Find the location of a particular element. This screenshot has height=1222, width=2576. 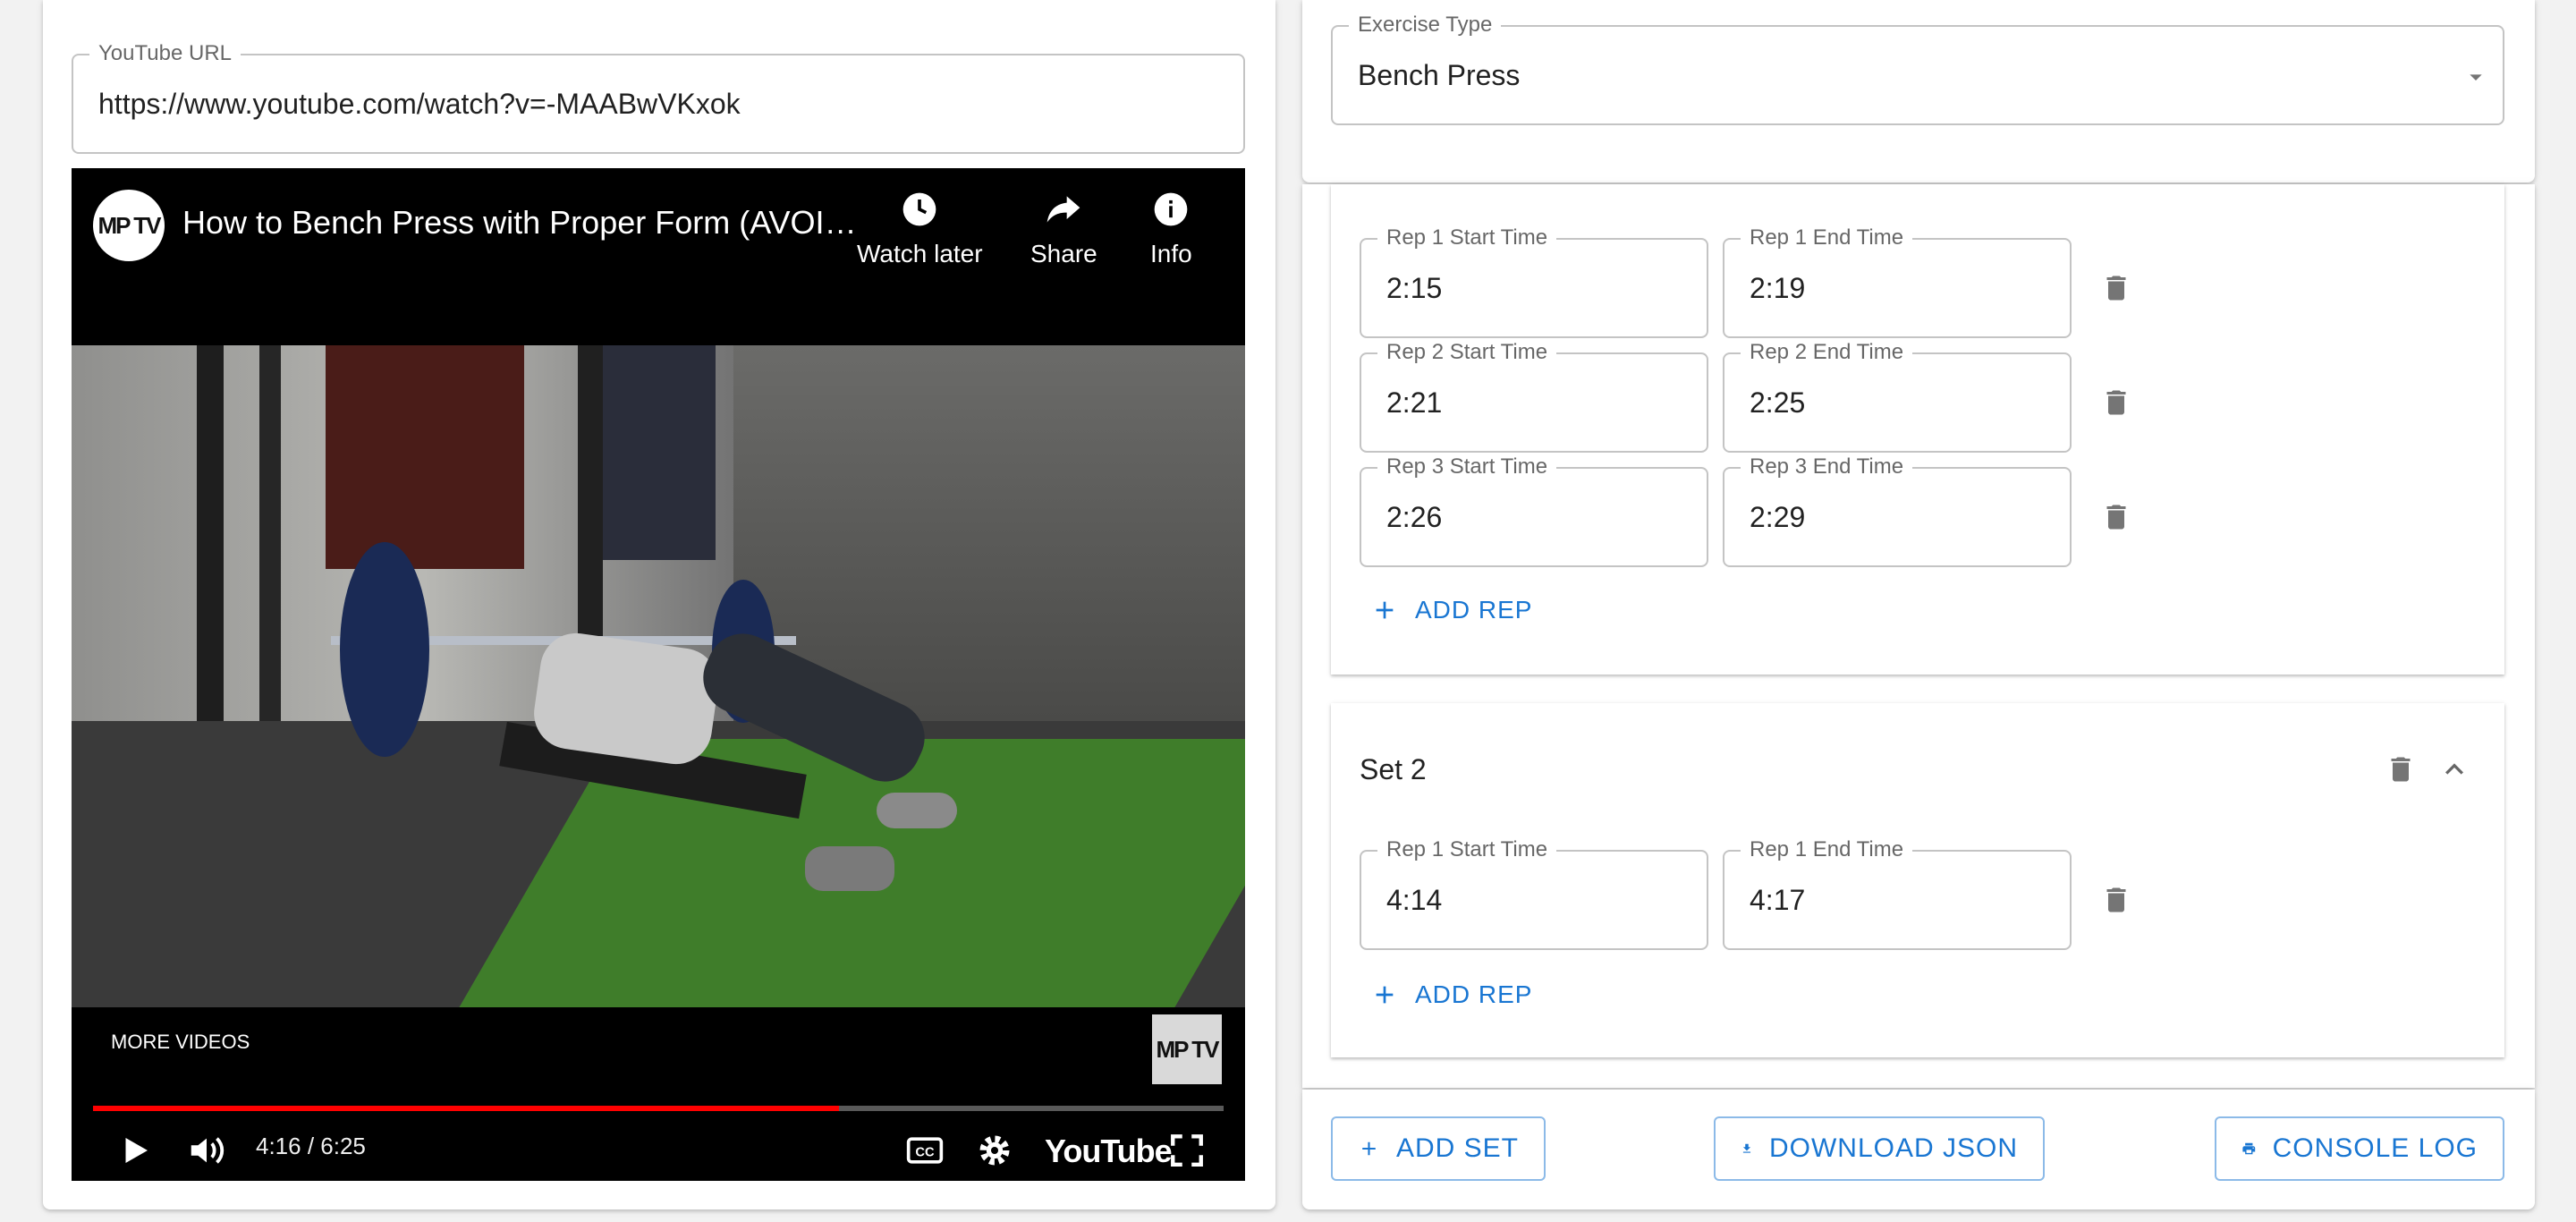

watch-later-button: Watch later is located at coordinates (920, 229).